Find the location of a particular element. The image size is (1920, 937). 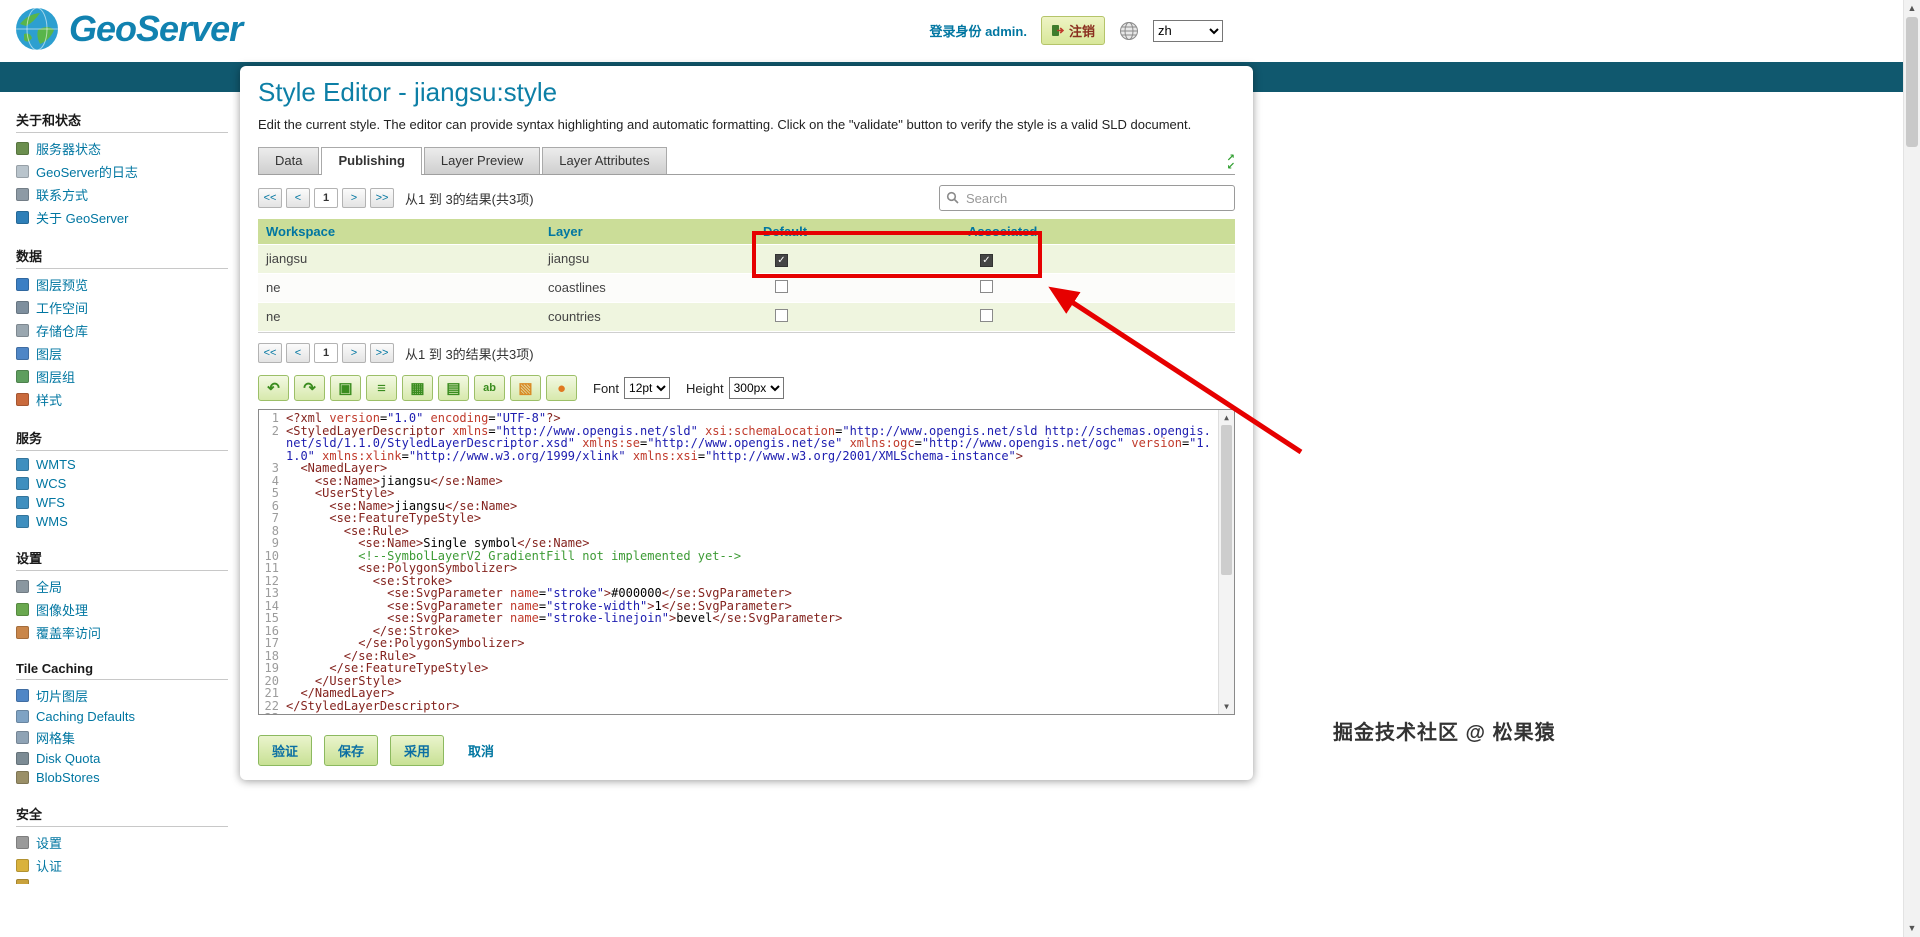

page-scroll-down-icon: ▼ is located at coordinates (1912, 928).